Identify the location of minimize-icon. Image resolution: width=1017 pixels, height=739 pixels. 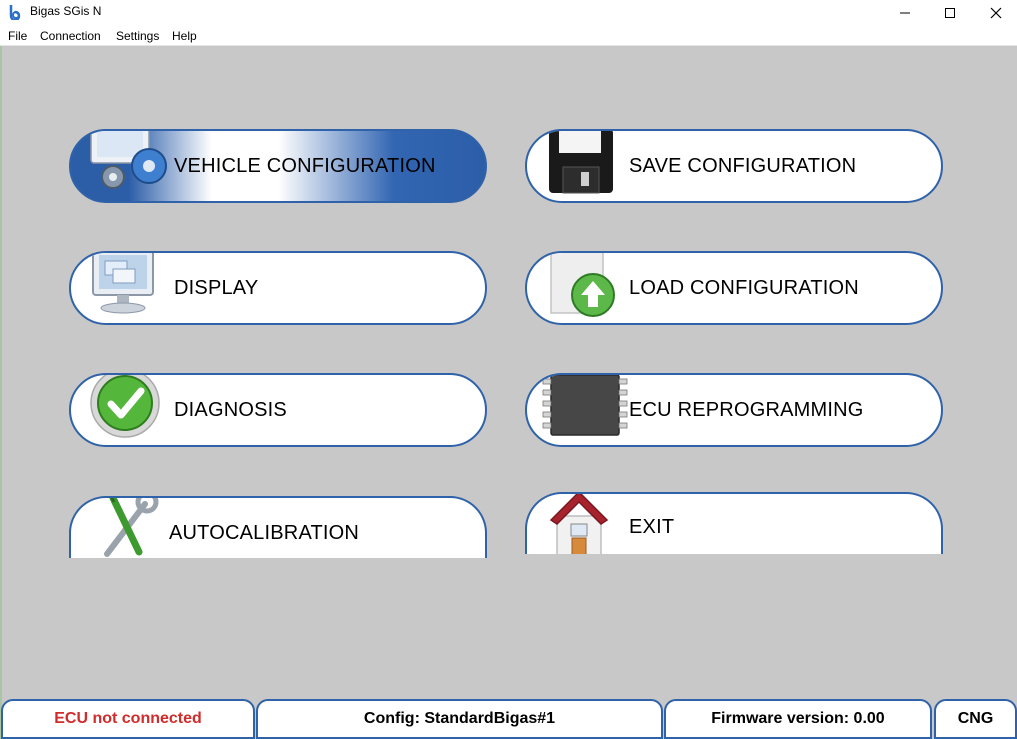
(905, 12).